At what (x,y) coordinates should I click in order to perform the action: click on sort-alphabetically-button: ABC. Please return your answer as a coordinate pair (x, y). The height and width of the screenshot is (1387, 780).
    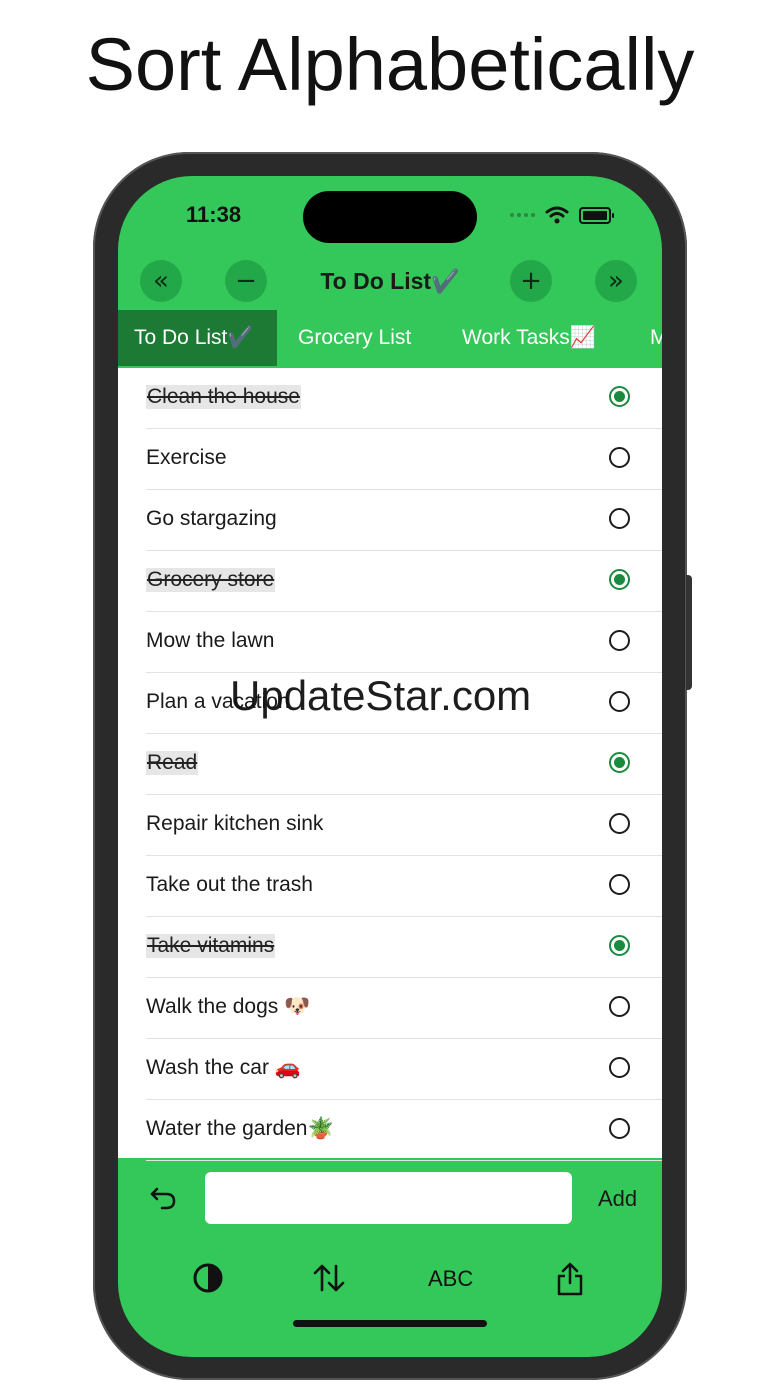
    Looking at the image, I should click on (450, 1279).